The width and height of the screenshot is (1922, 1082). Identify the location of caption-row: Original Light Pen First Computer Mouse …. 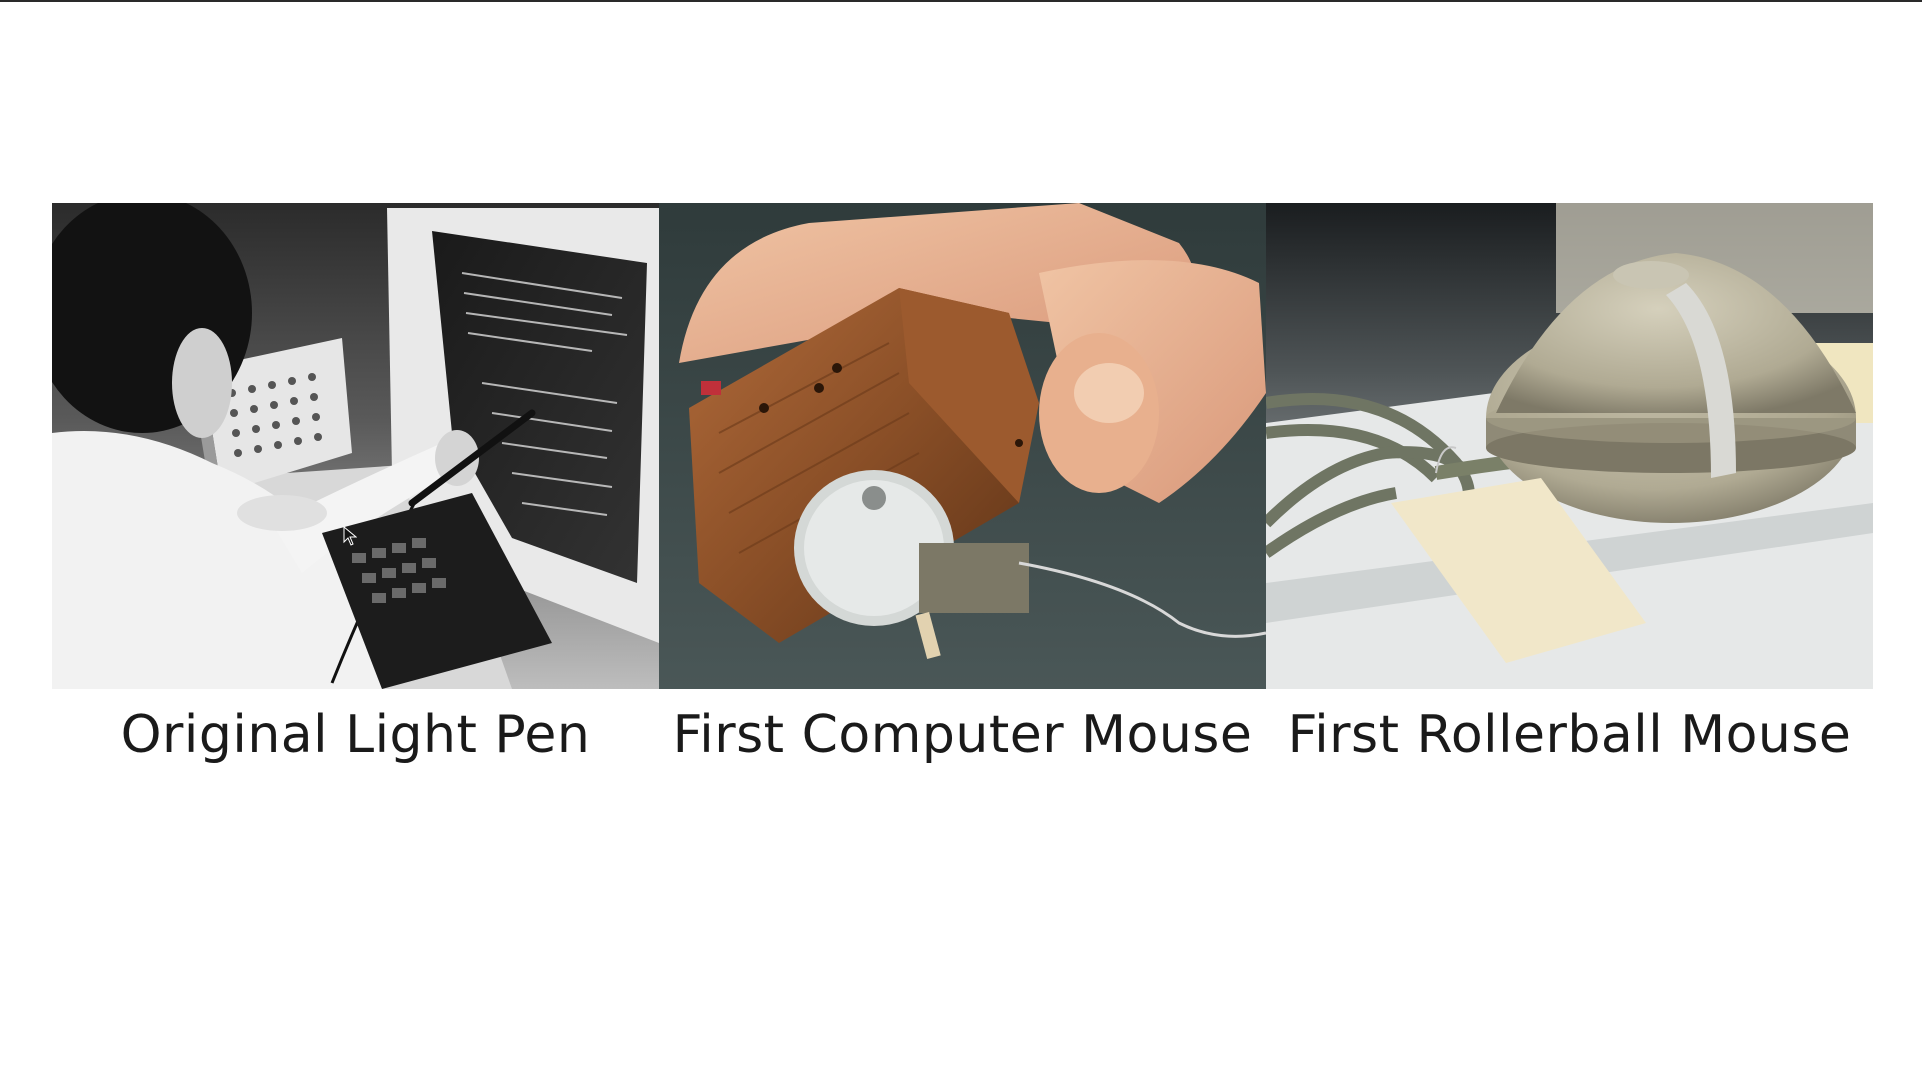
(963, 735).